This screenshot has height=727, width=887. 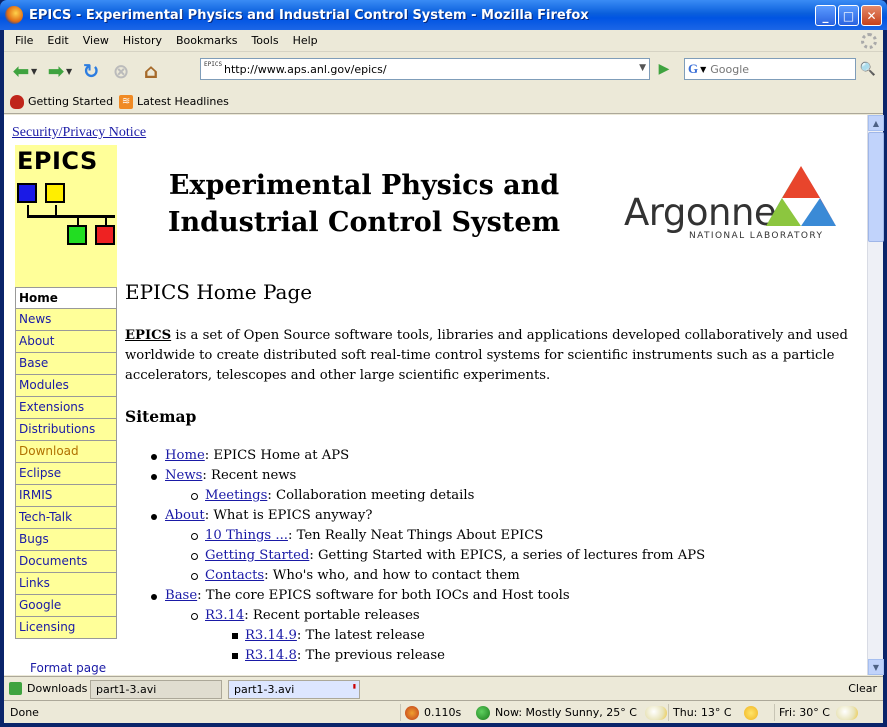 I want to click on sidebar-item-licensing: Licensing, so click(x=66, y=628).